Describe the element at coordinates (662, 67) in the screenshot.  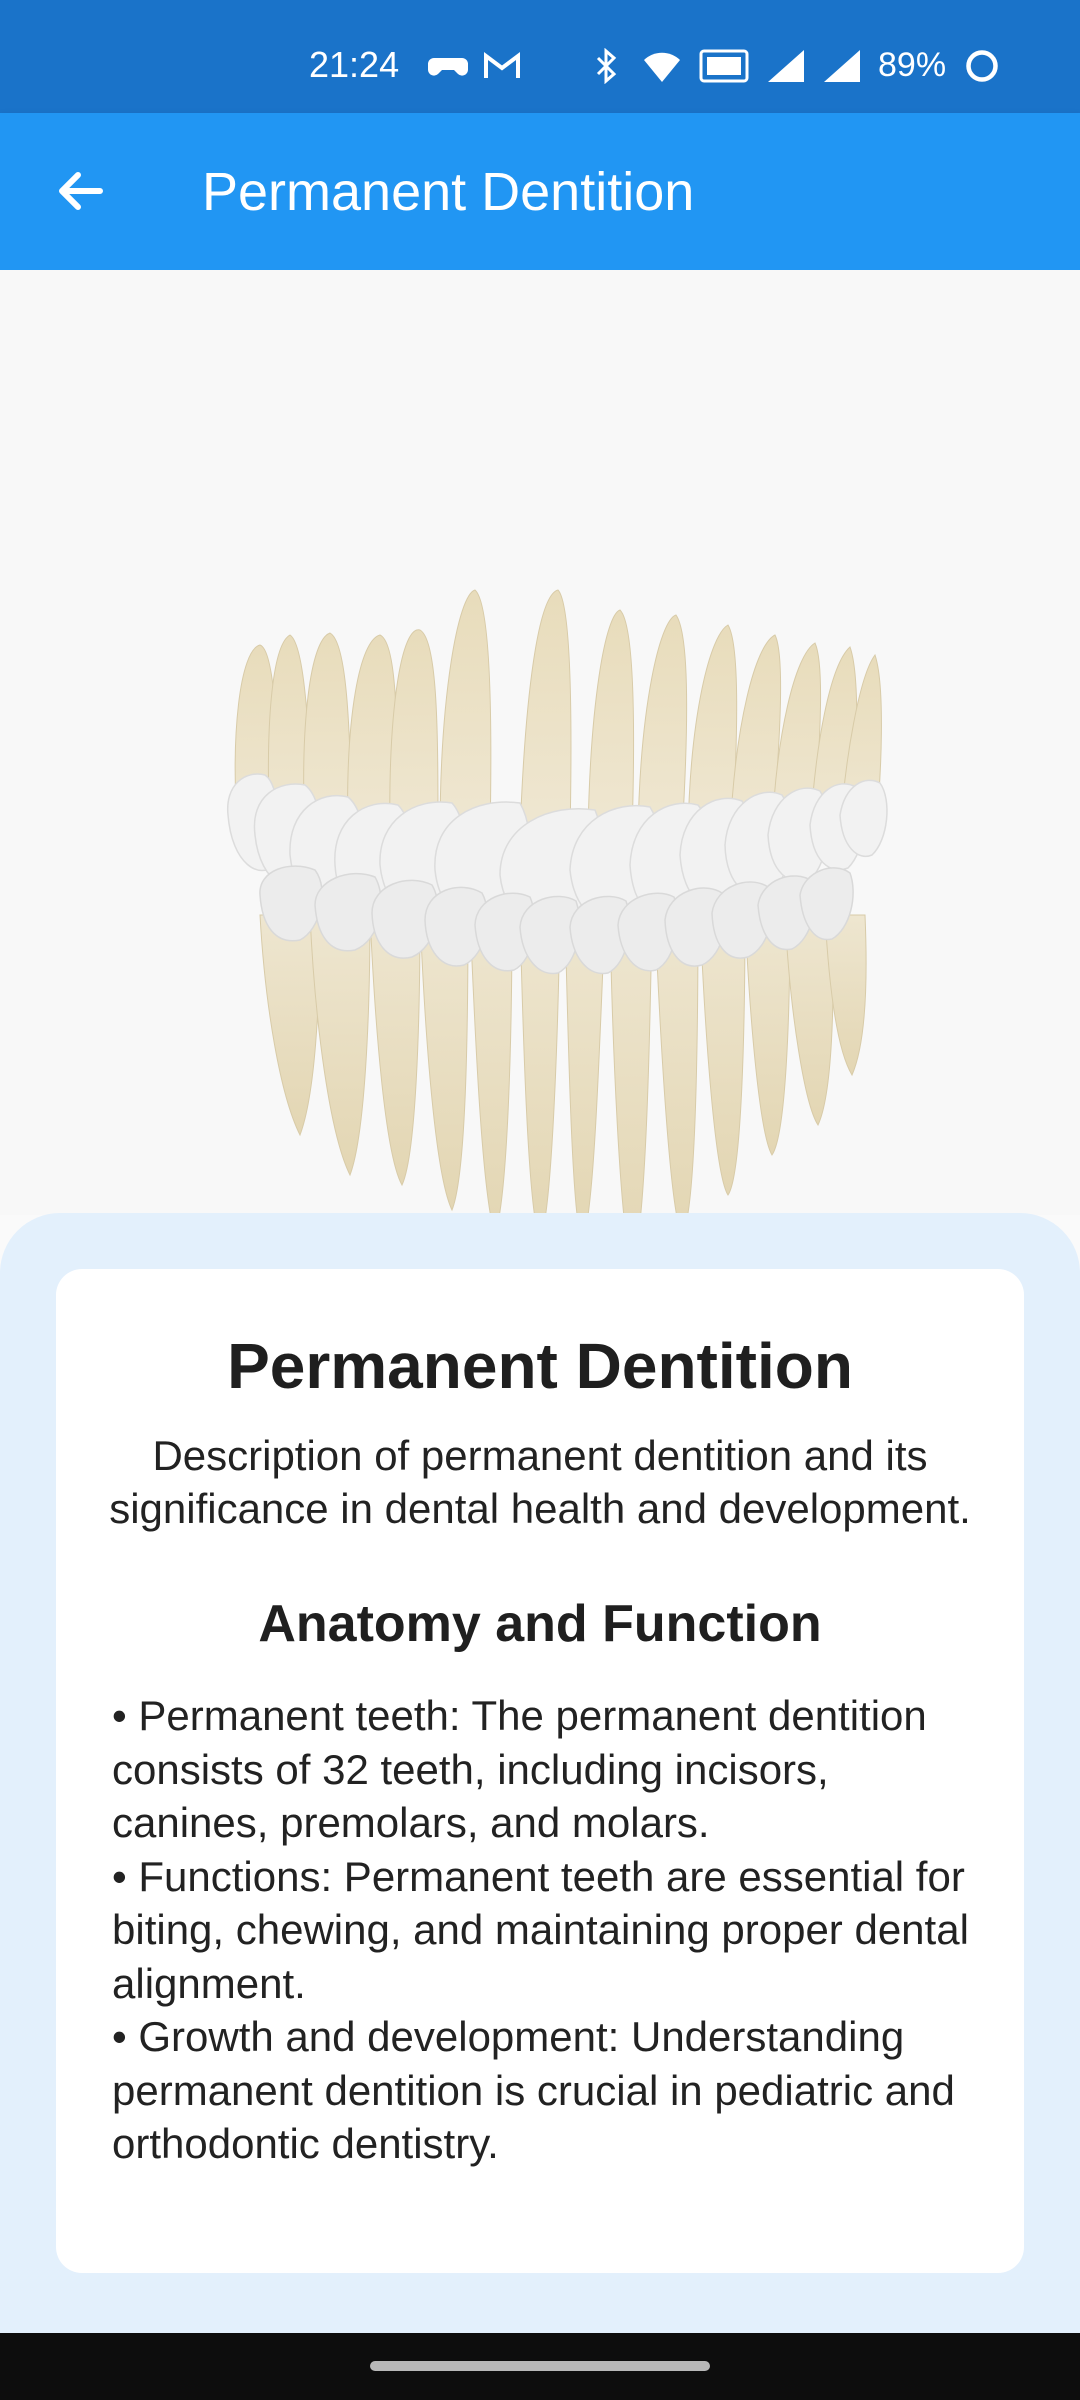
I see `wifi-icon` at that location.